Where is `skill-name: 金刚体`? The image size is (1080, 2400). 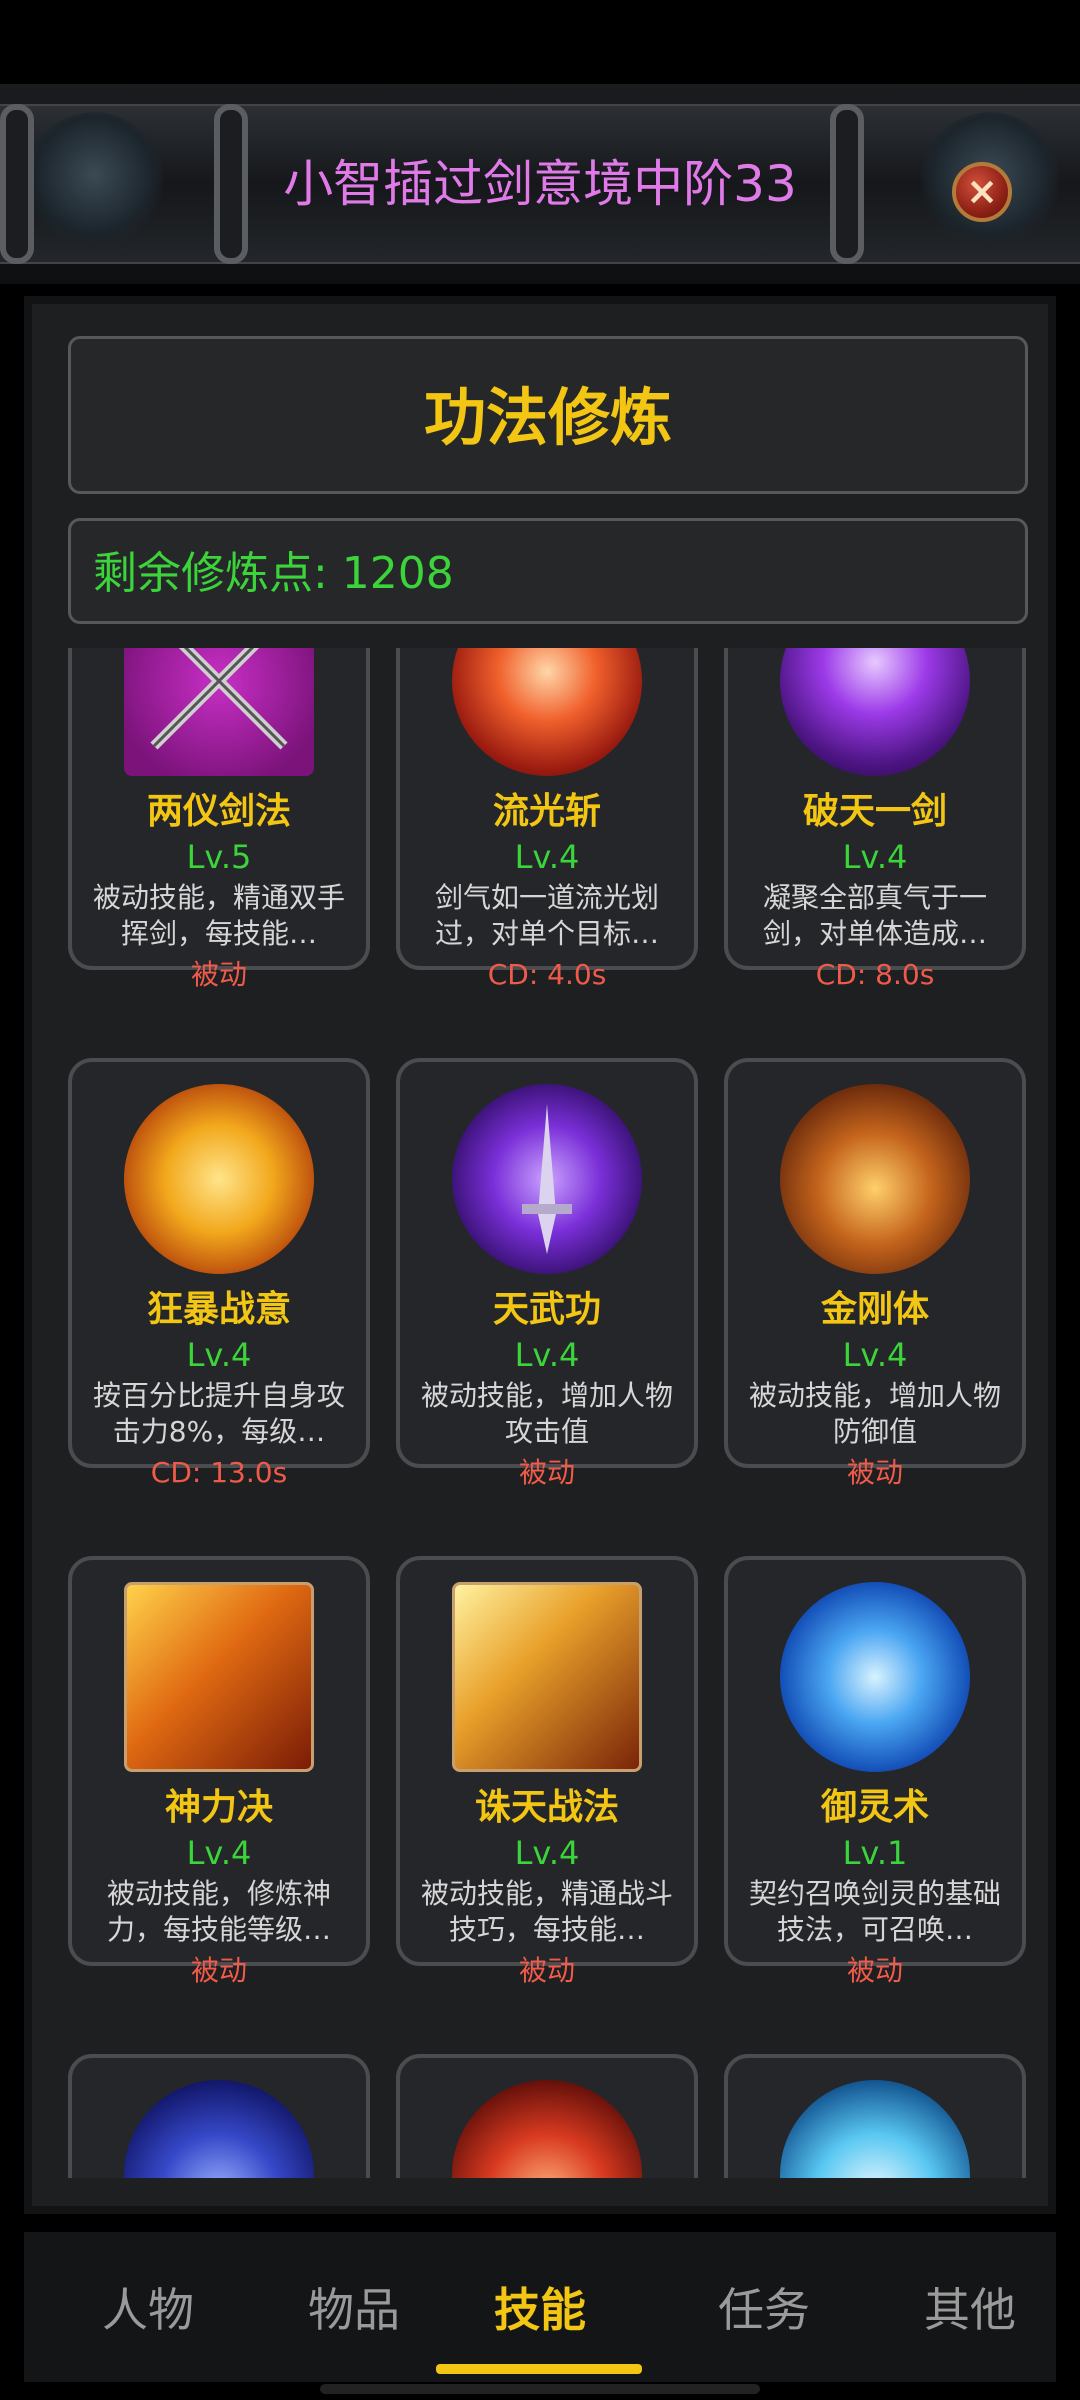 skill-name: 金刚体 is located at coordinates (874, 1309).